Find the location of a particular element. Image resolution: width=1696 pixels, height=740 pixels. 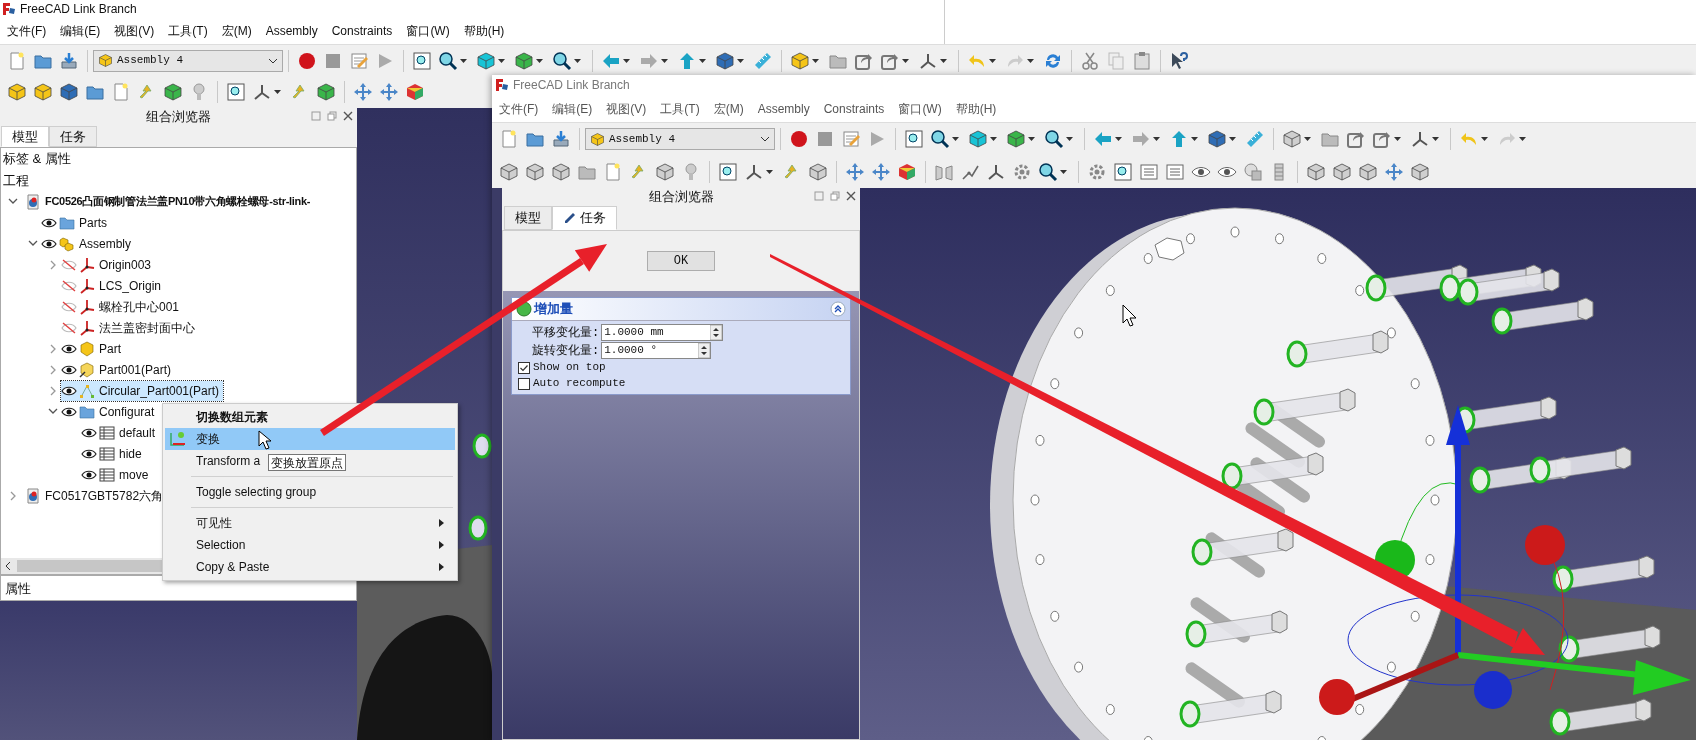

checkbox-label: Show on top is located at coordinates (569, 368).